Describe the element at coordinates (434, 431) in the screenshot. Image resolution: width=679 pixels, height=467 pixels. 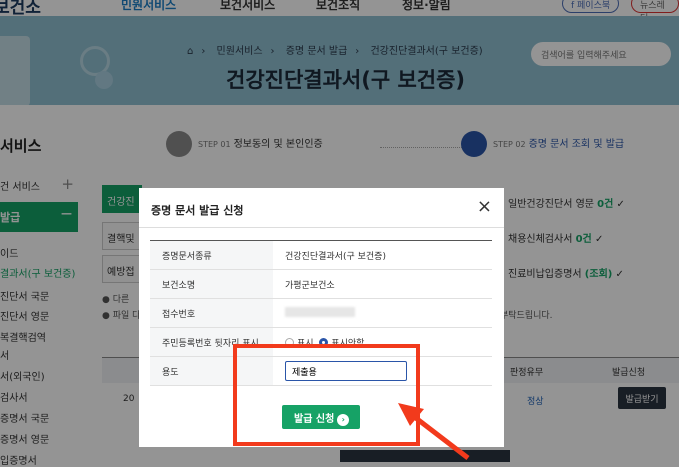
I see `highlight-arrow-icon` at that location.